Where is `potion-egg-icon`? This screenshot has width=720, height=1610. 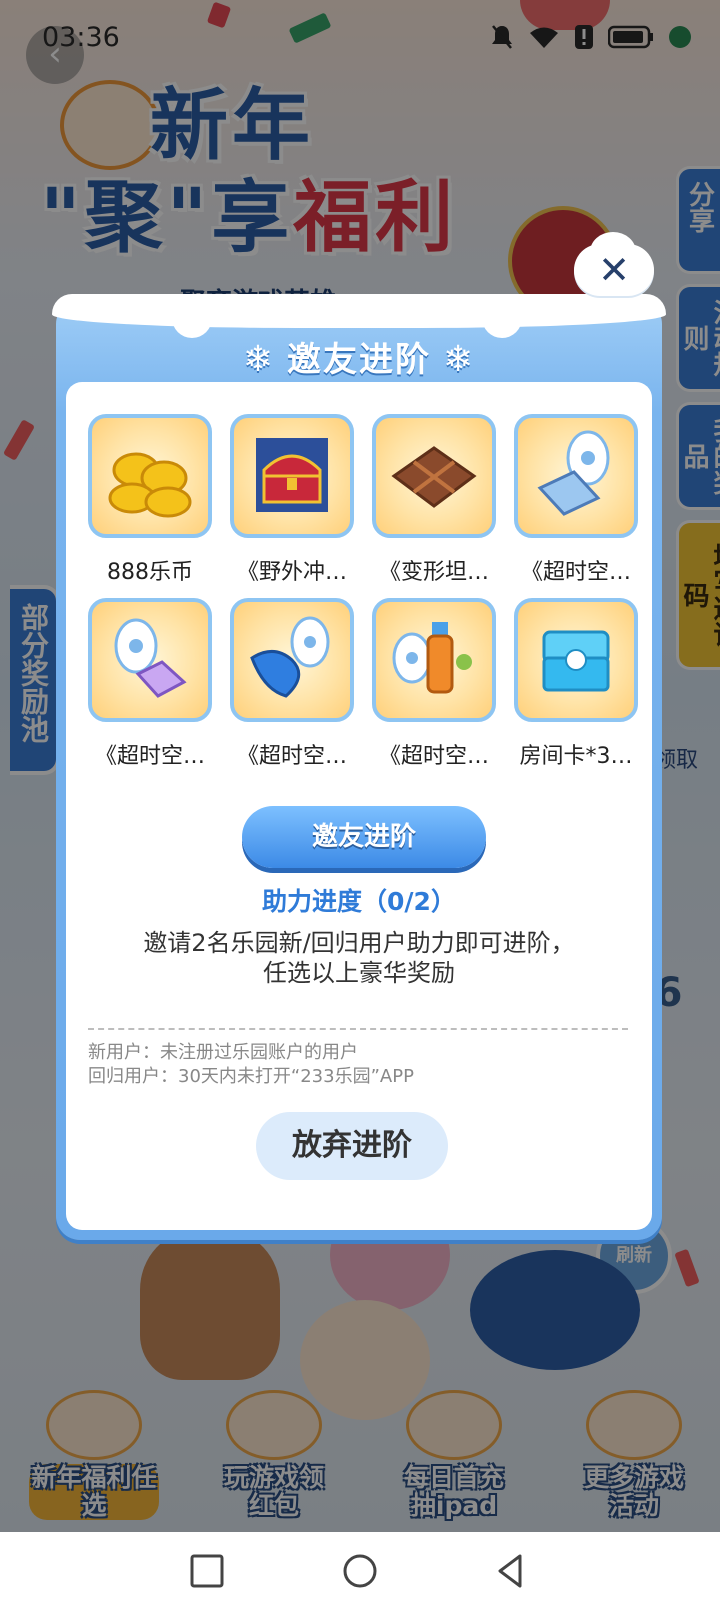 potion-egg-icon is located at coordinates (432, 658).